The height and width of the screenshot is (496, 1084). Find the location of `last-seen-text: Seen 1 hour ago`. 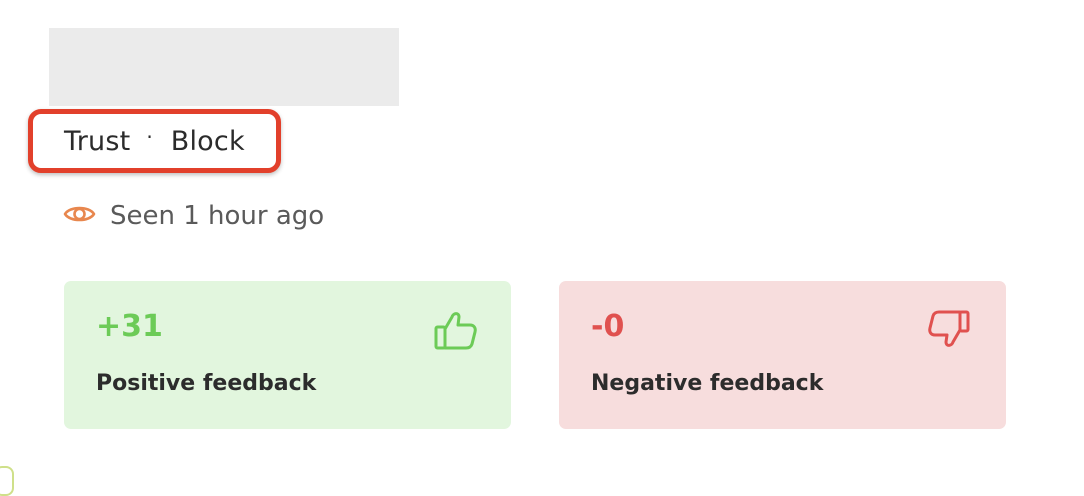

last-seen-text: Seen 1 hour ago is located at coordinates (217, 216).